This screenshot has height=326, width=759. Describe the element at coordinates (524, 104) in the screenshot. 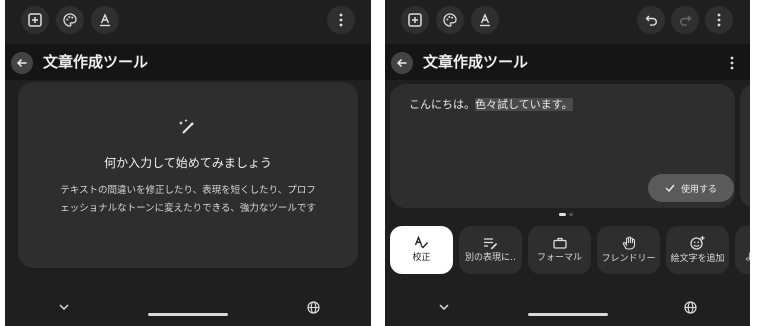

I see `input-text-highlight: 色々試しています。` at that location.